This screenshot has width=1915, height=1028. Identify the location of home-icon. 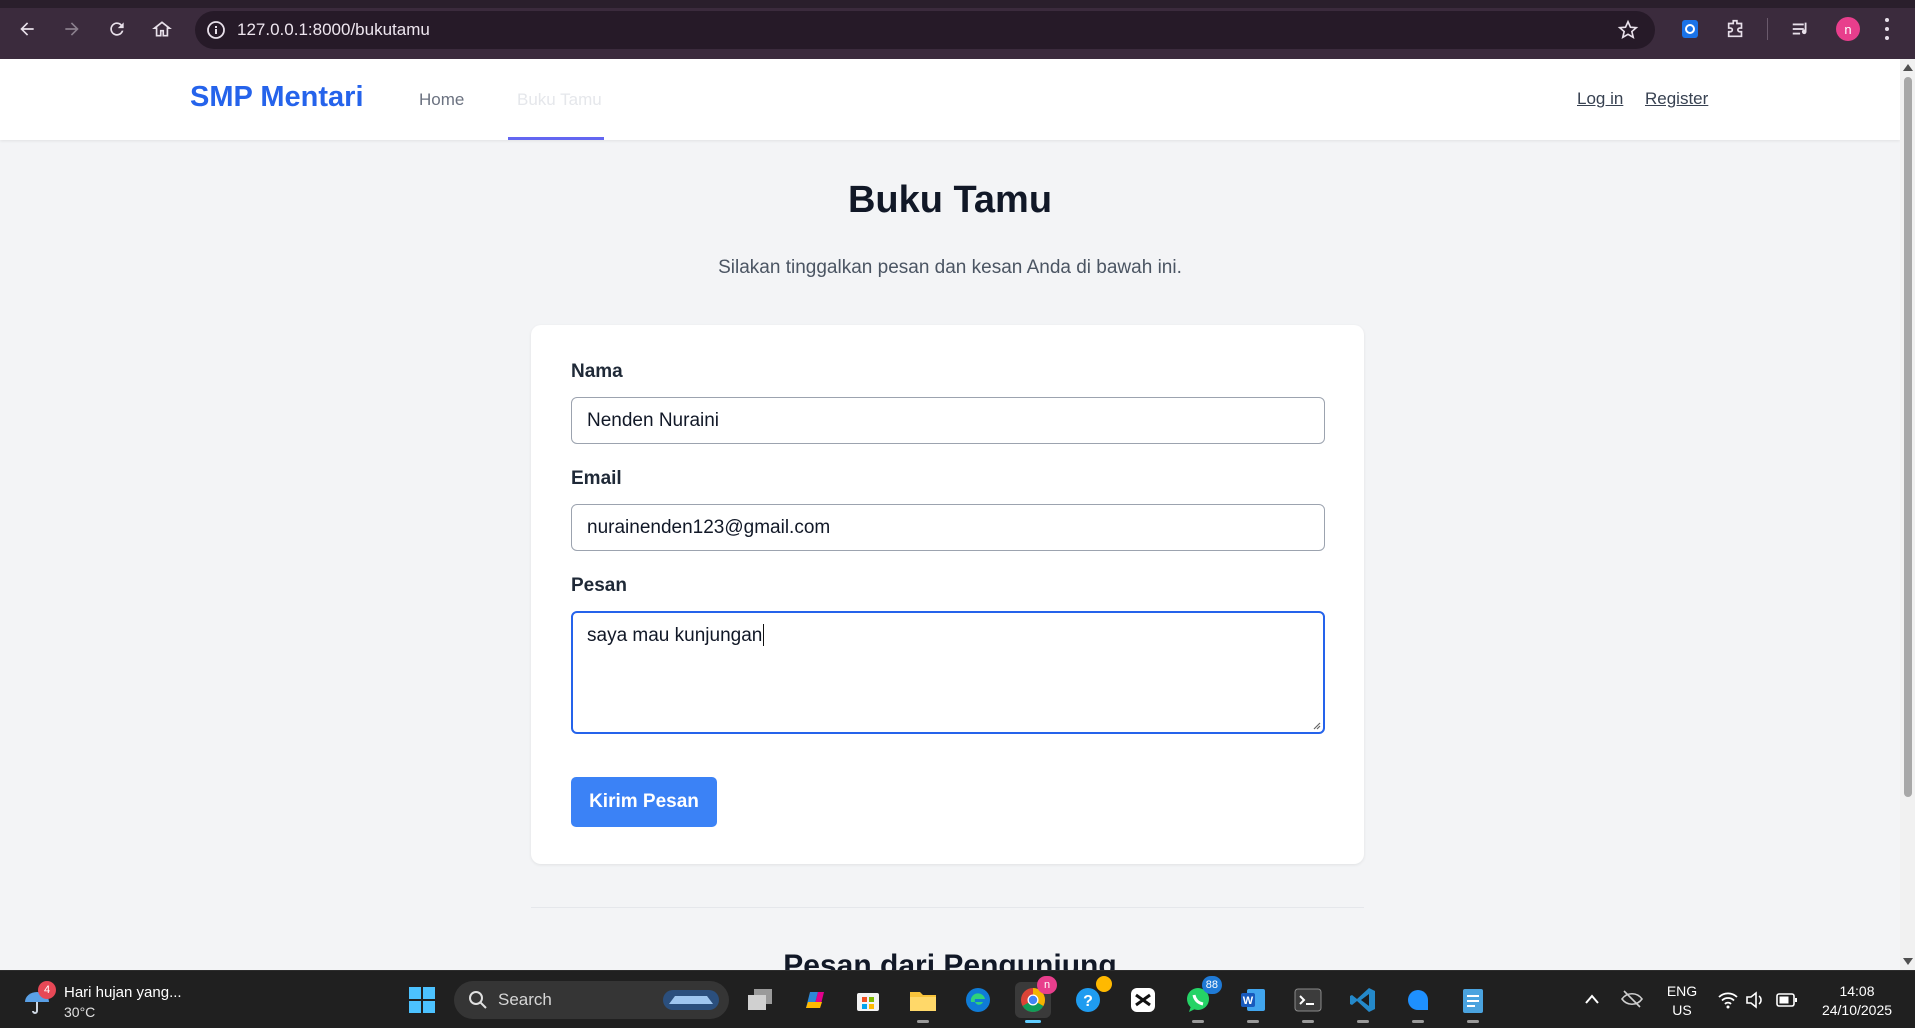
(162, 29).